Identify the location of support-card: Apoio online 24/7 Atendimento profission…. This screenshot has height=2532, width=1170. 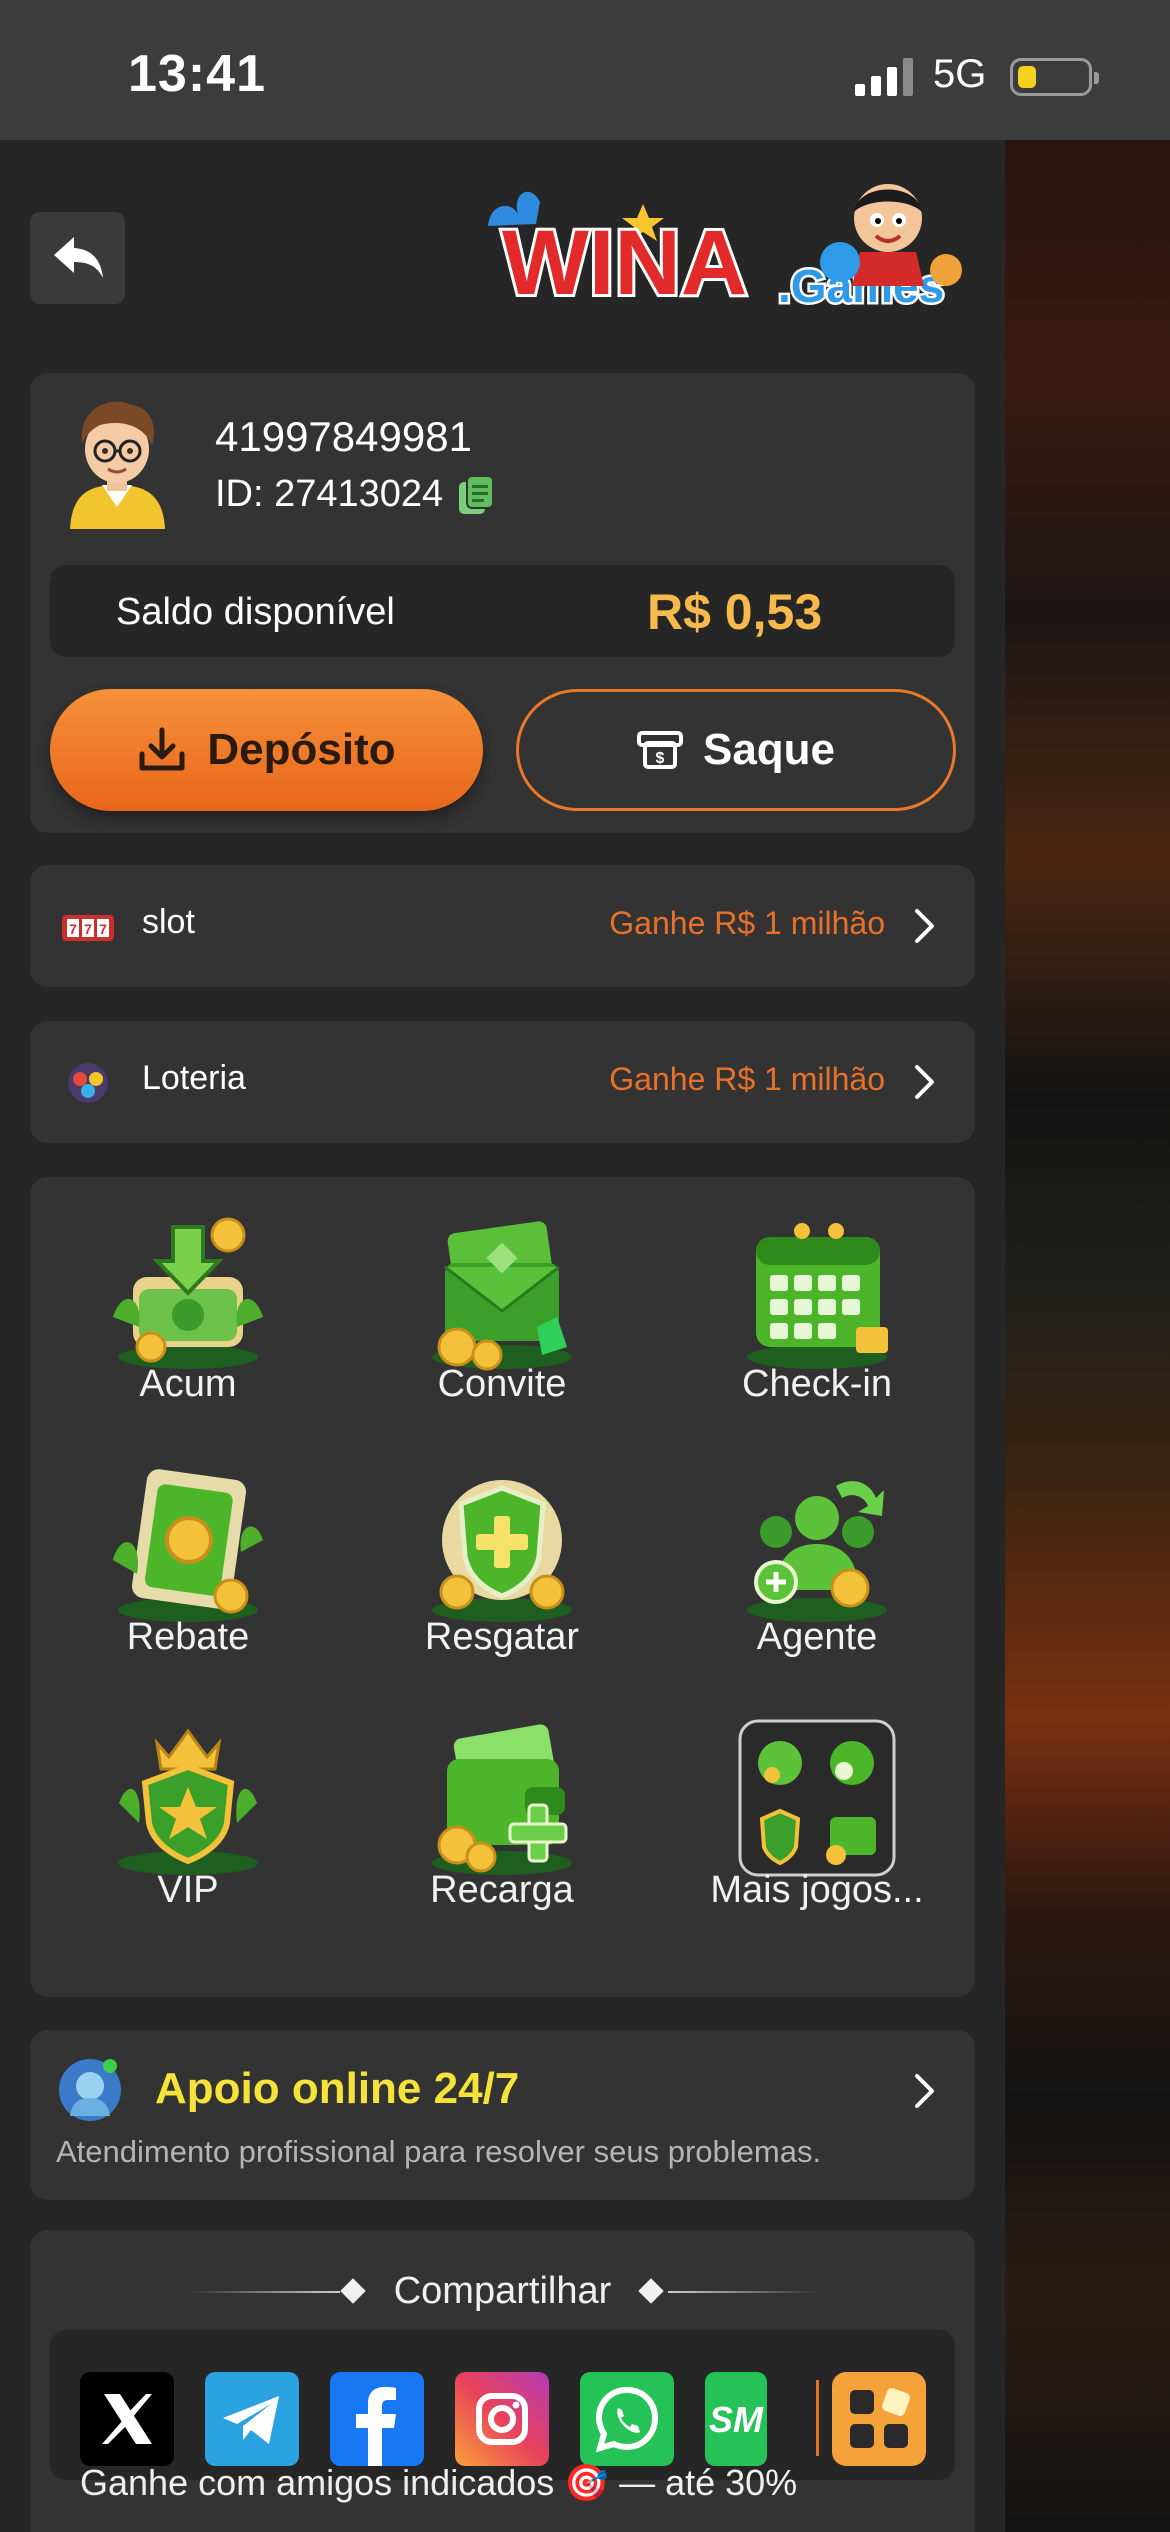
(502, 2115).